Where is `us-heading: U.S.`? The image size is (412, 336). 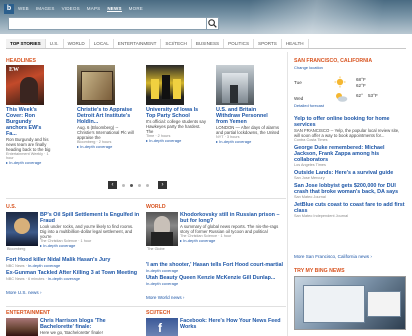 us-heading: U.S. is located at coordinates (11, 207).